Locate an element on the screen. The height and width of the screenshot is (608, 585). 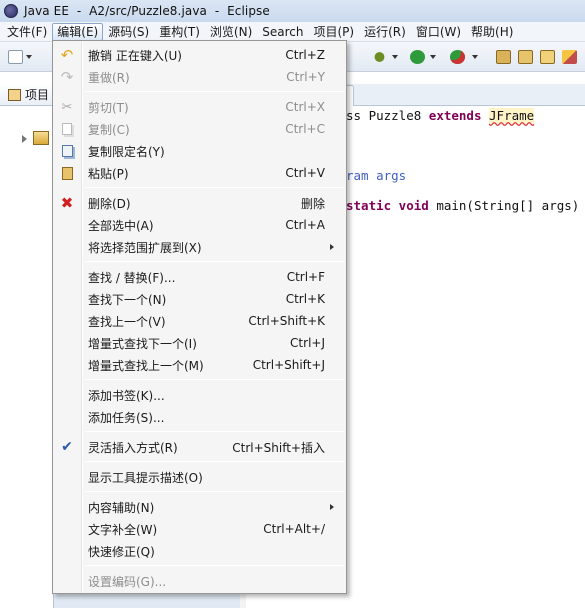
menu-item-expand-selection: 将选择范围扩展到(X) is located at coordinates (199, 247).